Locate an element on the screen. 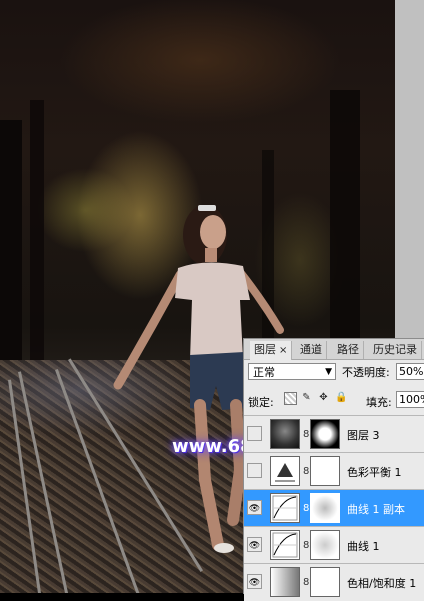 This screenshot has height=601, width=424. layer-row-hue-saturation: 8 色相/饱和度 1 is located at coordinates (334, 582).